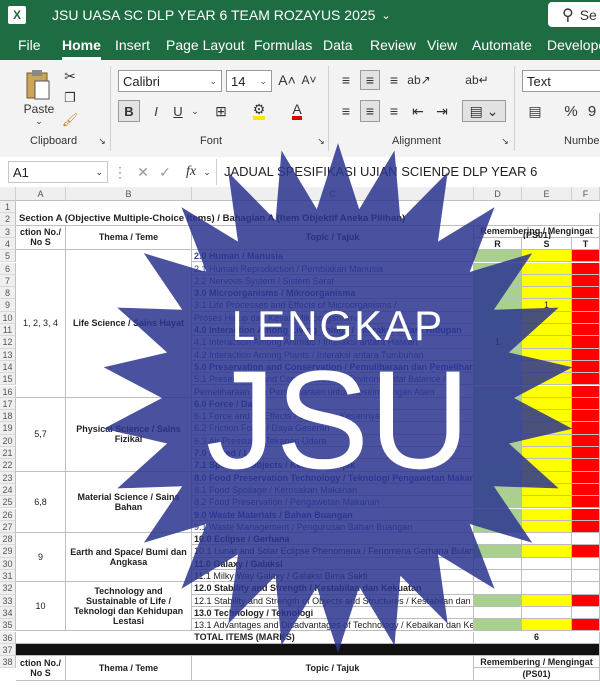 The height and width of the screenshot is (696, 600). I want to click on align-center-icon: ≡, so click(370, 111).